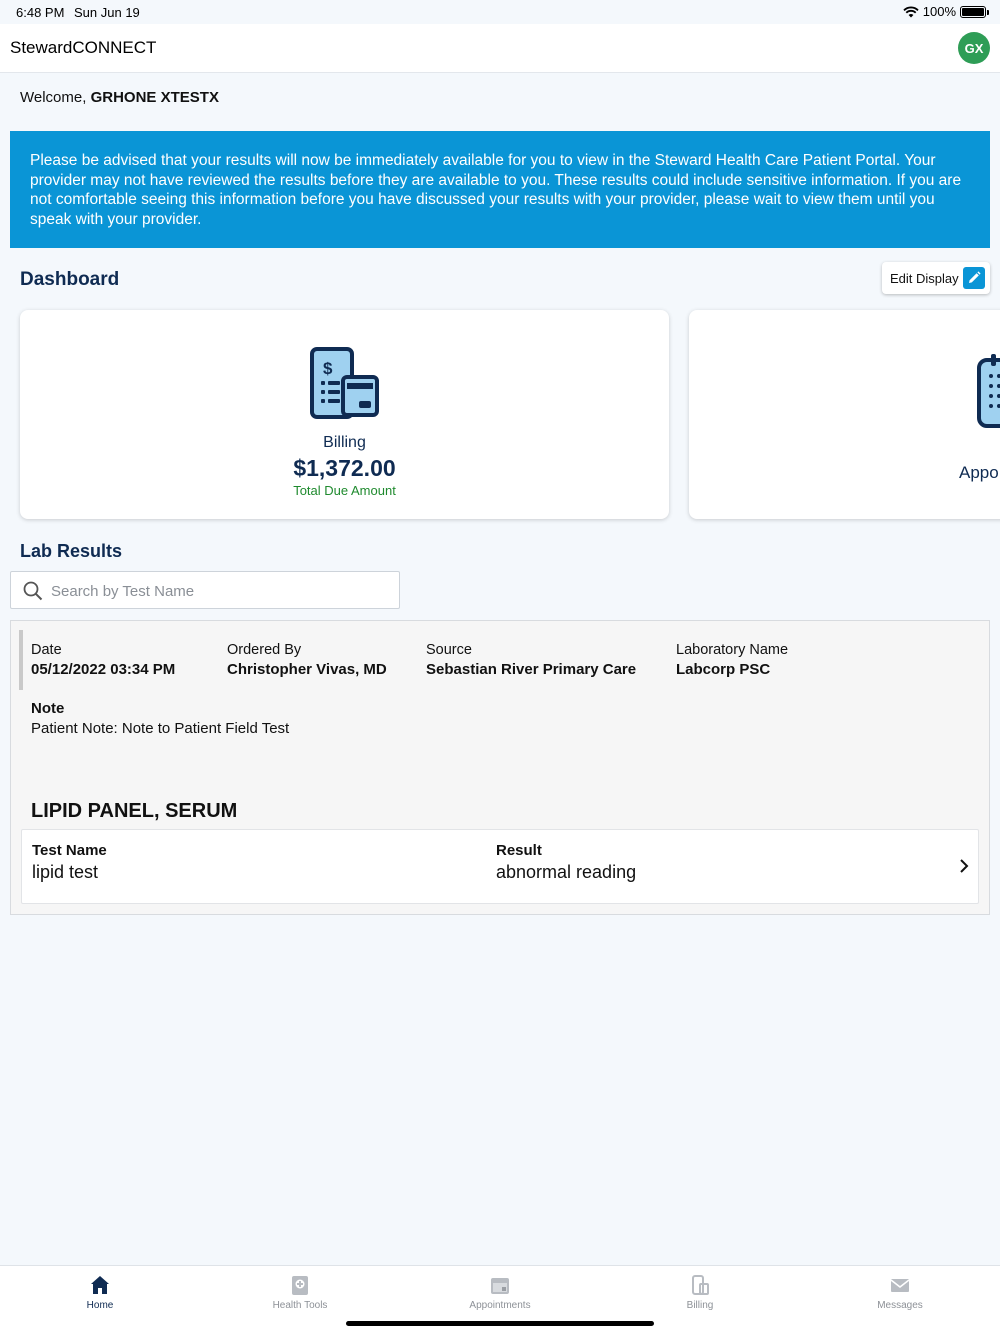 The width and height of the screenshot is (1000, 1334). I want to click on test-result-label: Result, so click(519, 850).